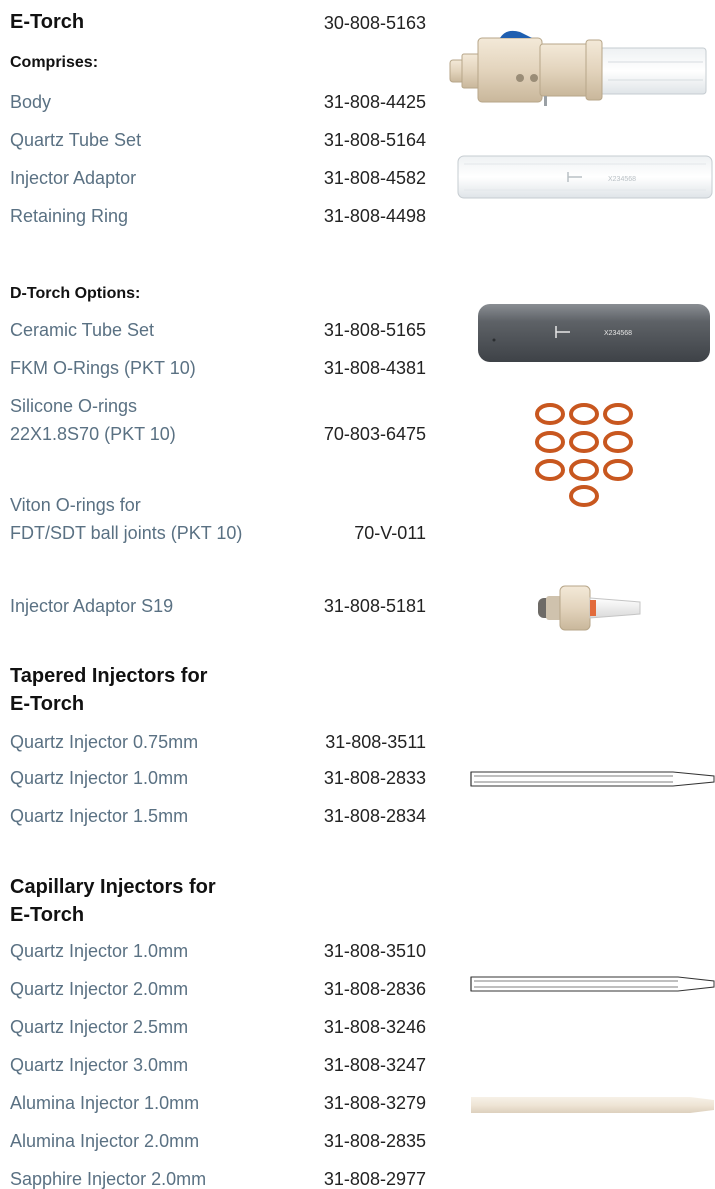  Describe the element at coordinates (374, 140) in the screenshot. I see `list-item-part: 31-808-5164` at that location.